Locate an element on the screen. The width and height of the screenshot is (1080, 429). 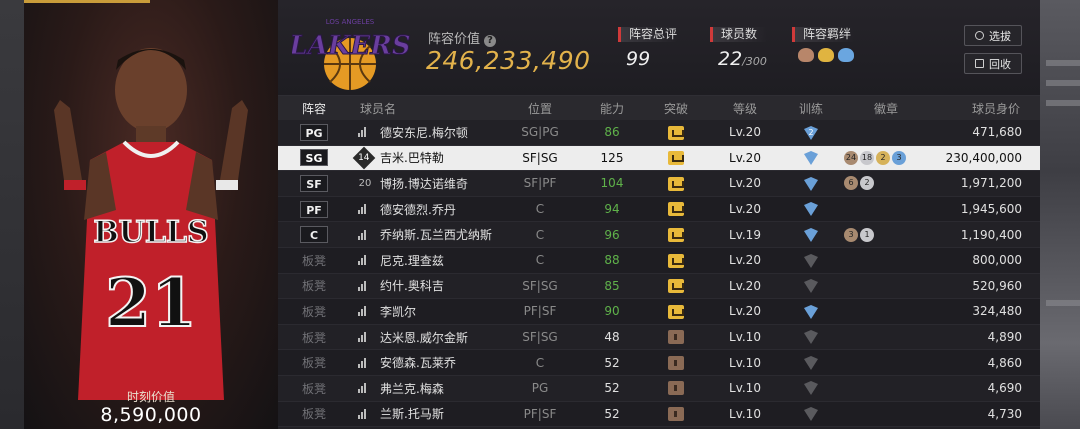
bond-gold-icon is located at coordinates (826, 55).